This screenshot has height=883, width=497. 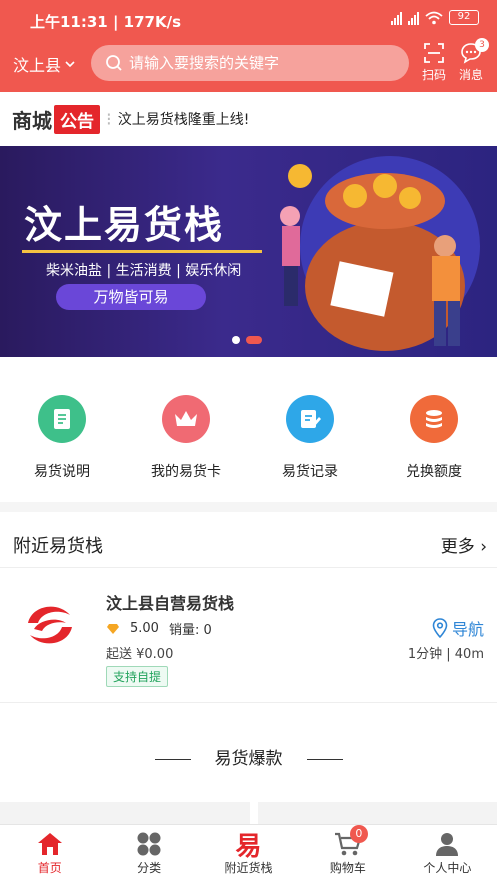 What do you see at coordinates (248, 868) in the screenshot?
I see `tab-label: 附近货栈` at bounding box center [248, 868].